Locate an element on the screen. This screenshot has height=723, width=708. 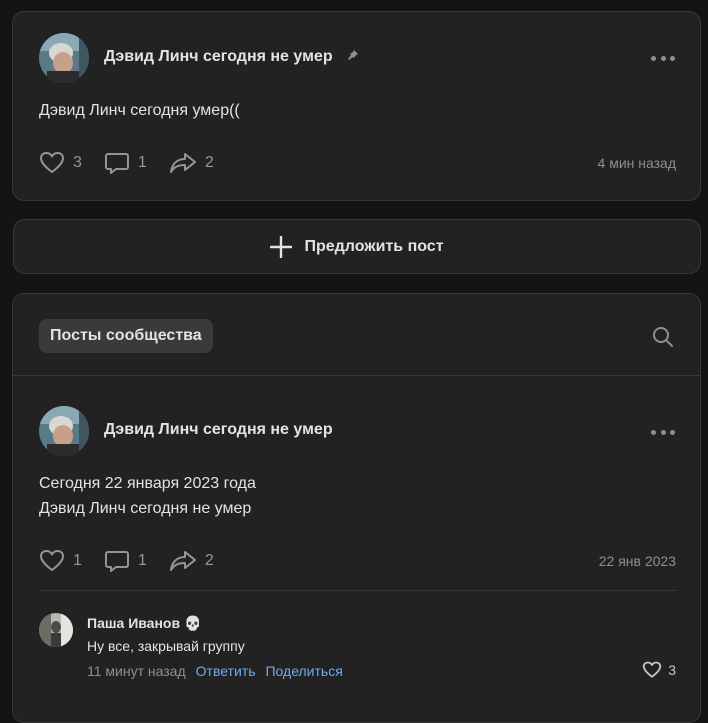
comment-like-button: 3 is located at coordinates (659, 670).